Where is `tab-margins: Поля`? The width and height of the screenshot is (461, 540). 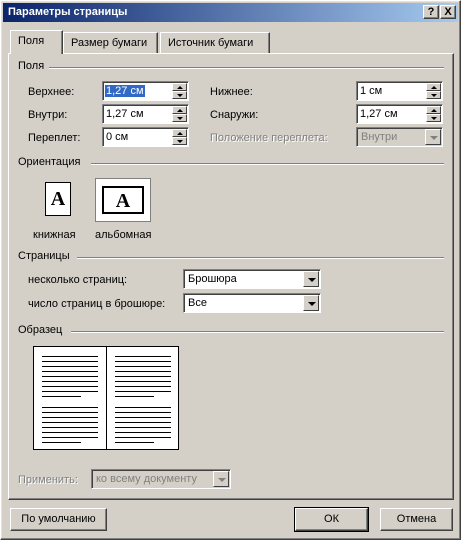 tab-margins: Поля is located at coordinates (36, 42).